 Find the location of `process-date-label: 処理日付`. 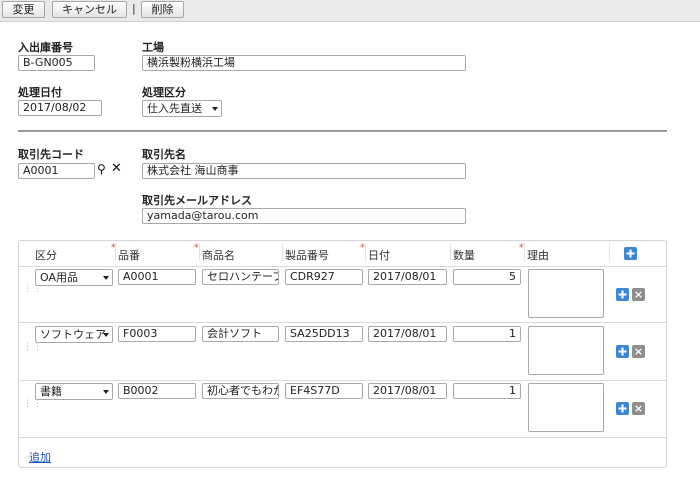

process-date-label: 処理日付 is located at coordinates (40, 92).